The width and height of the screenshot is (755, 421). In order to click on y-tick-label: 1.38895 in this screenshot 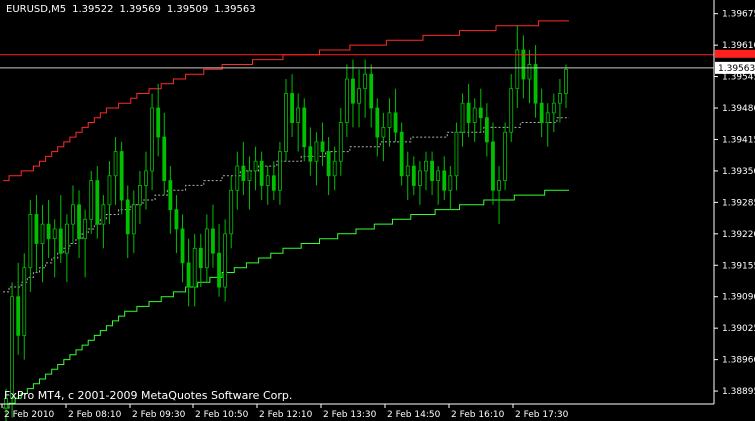, I will do `click(738, 392)`.